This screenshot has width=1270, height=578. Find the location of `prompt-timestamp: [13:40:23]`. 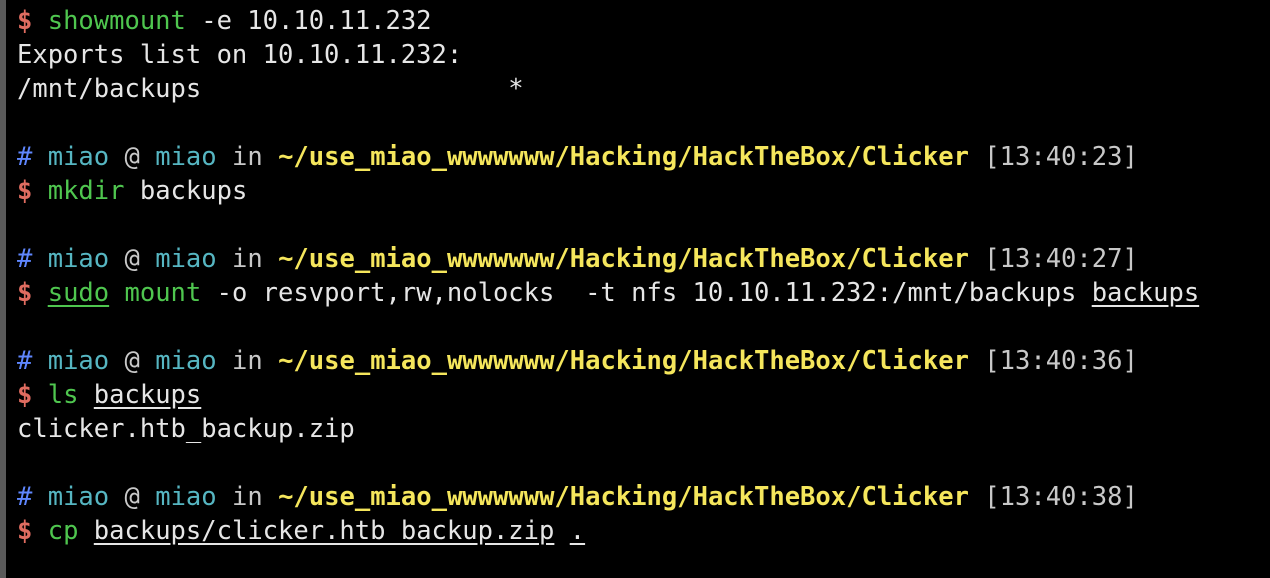

prompt-timestamp: [13:40:23] is located at coordinates (1061, 157).